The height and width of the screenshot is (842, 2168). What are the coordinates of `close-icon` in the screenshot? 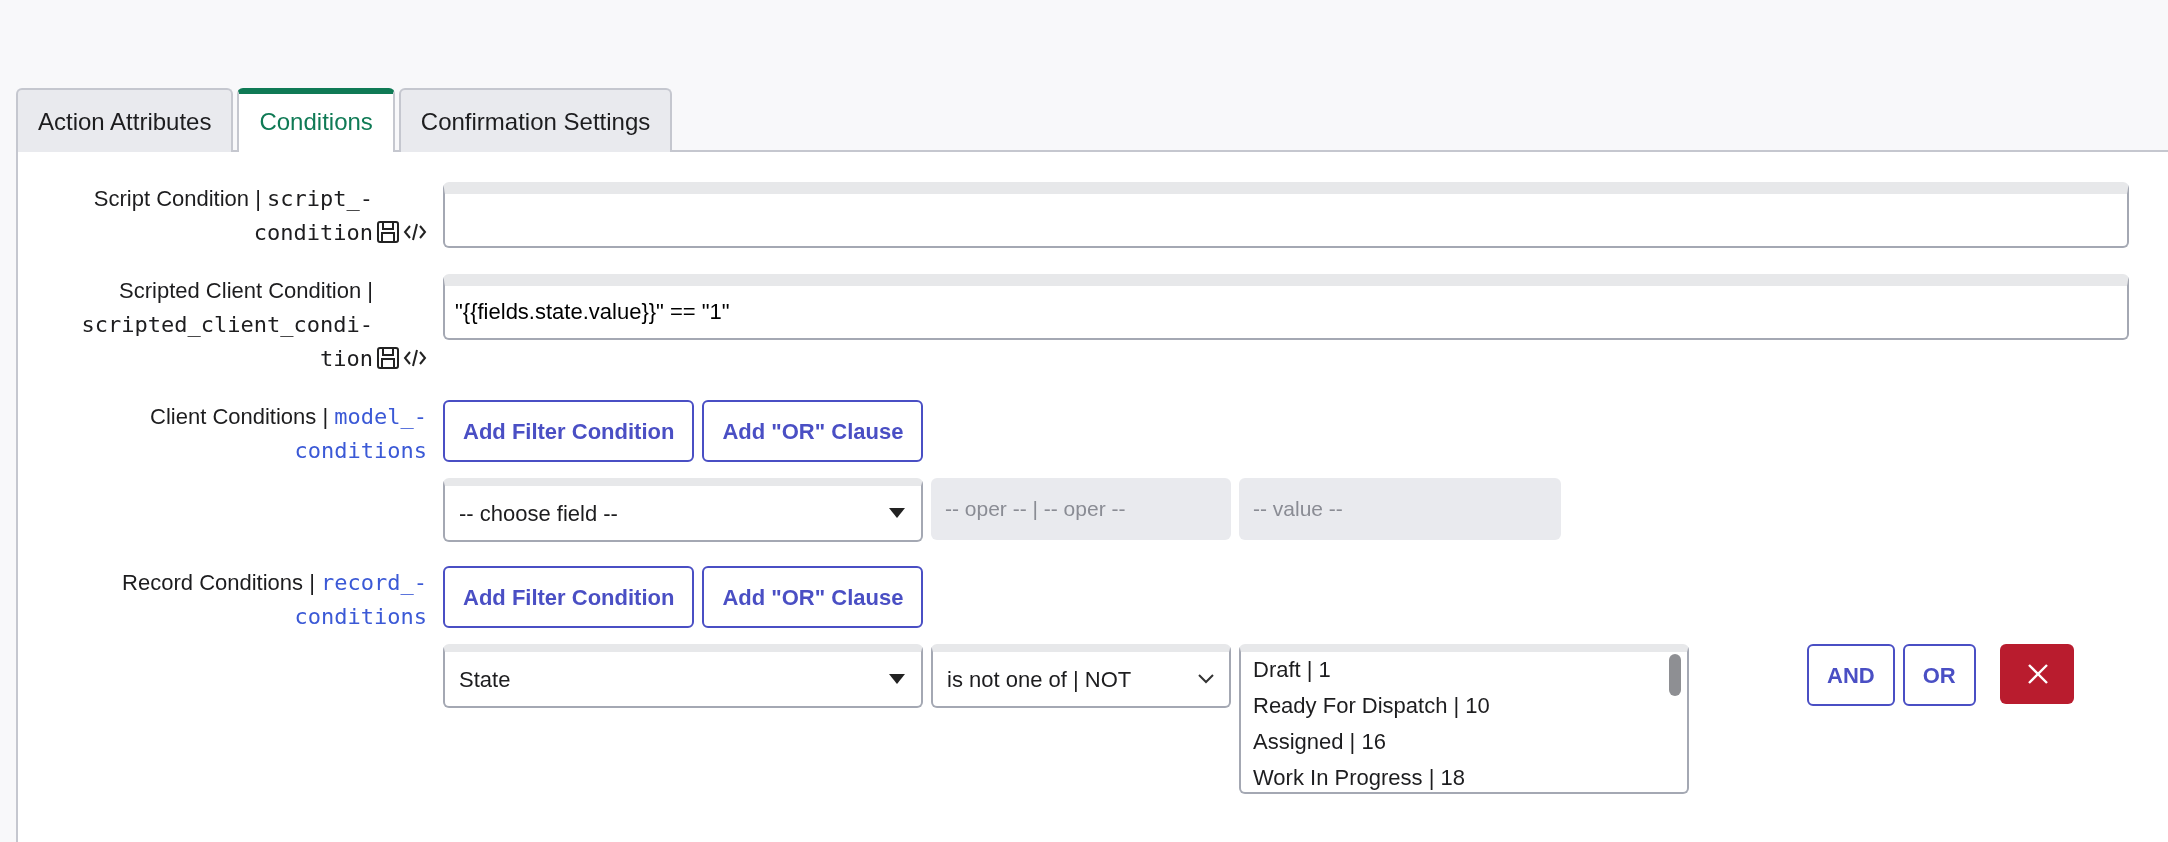 It's located at (2038, 673).